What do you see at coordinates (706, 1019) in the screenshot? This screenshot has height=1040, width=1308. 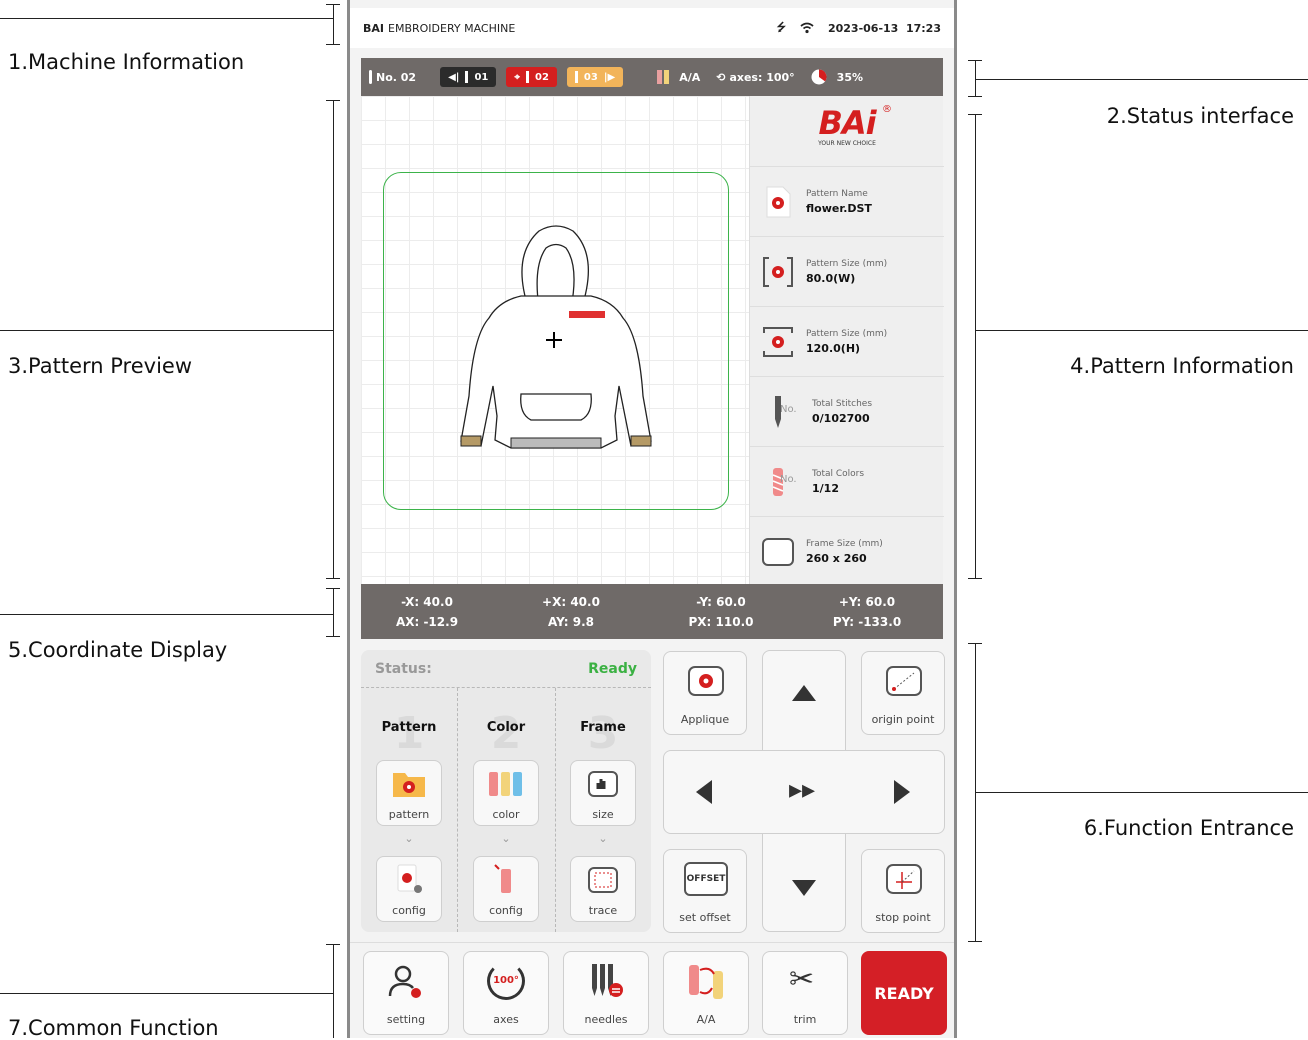 I see `aa-label: A/A` at bounding box center [706, 1019].